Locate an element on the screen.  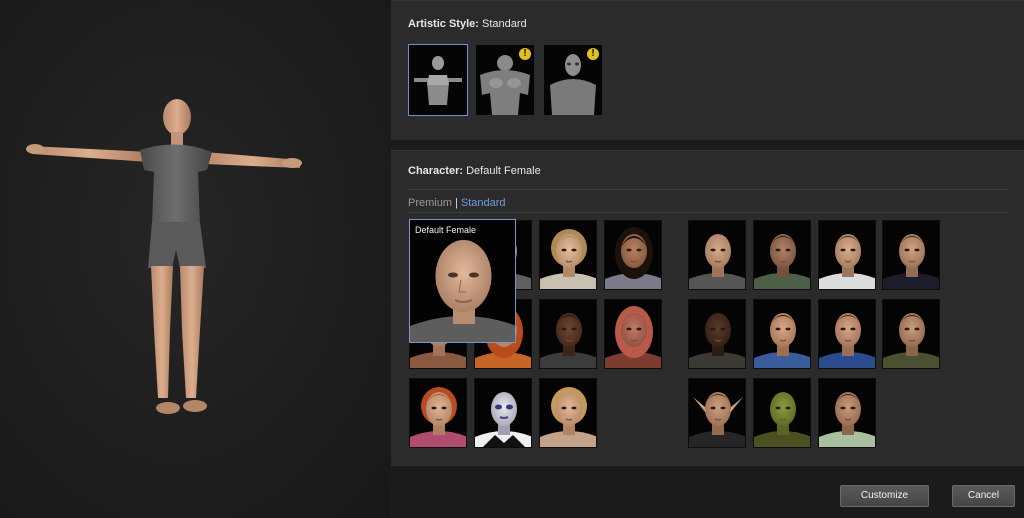
character-heading: Character: Default Female is located at coordinates (474, 171).